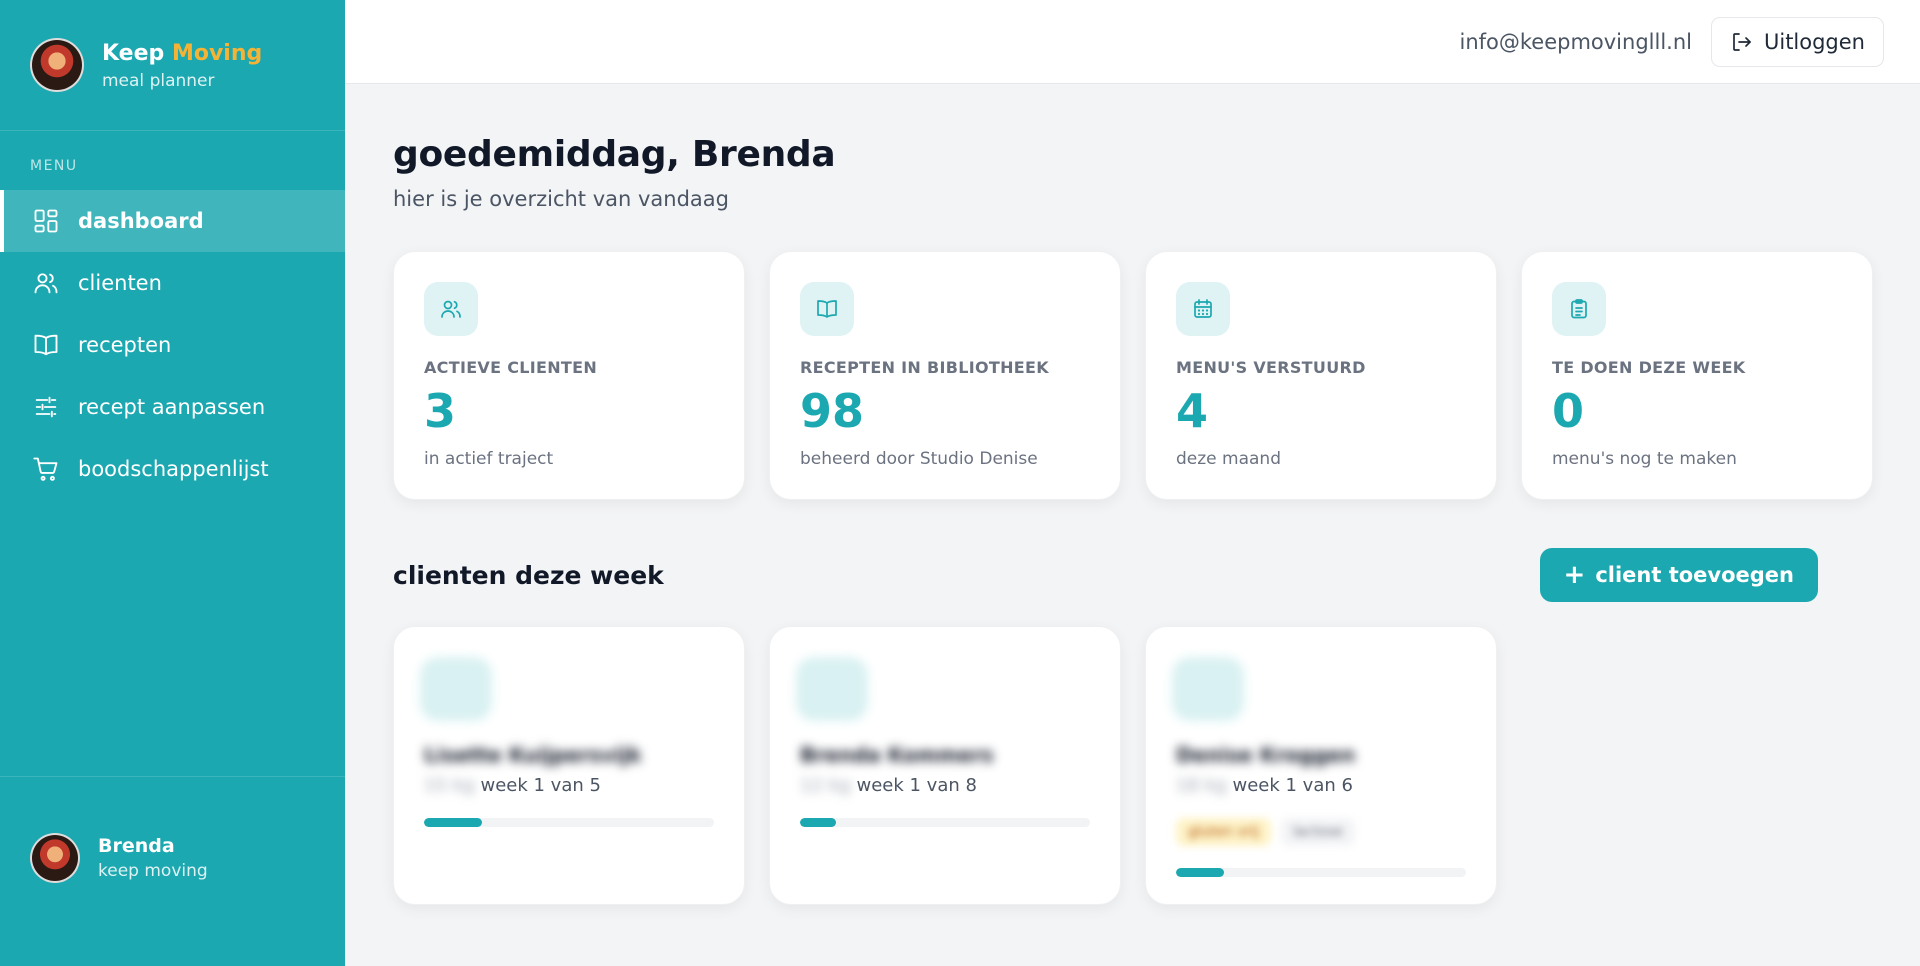 This screenshot has height=966, width=1920. I want to click on sidebar-item-label: recepten, so click(125, 345).